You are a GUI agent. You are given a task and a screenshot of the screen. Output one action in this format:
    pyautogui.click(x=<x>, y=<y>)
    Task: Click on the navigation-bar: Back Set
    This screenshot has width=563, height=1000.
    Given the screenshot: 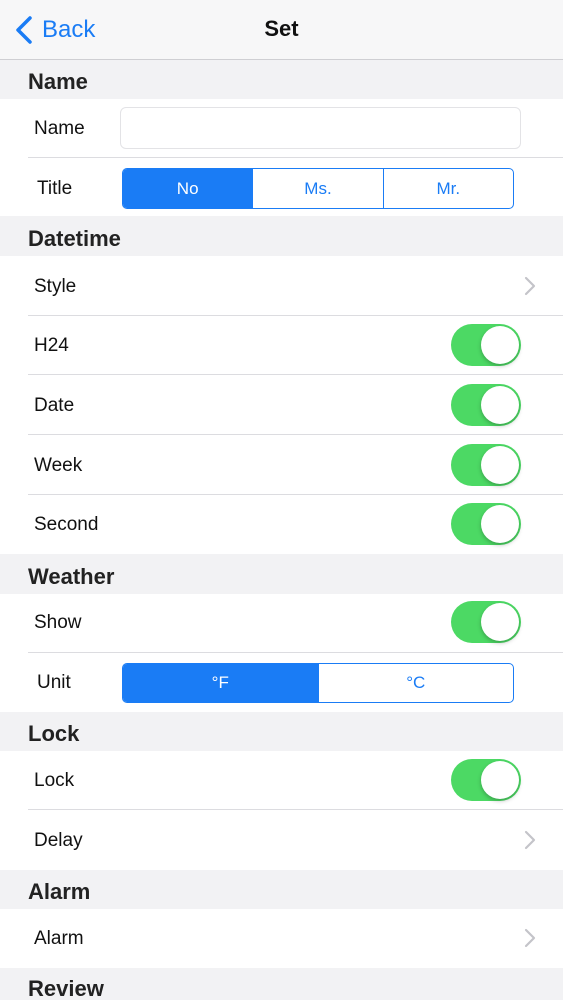 What is the action you would take?
    pyautogui.click(x=281, y=30)
    